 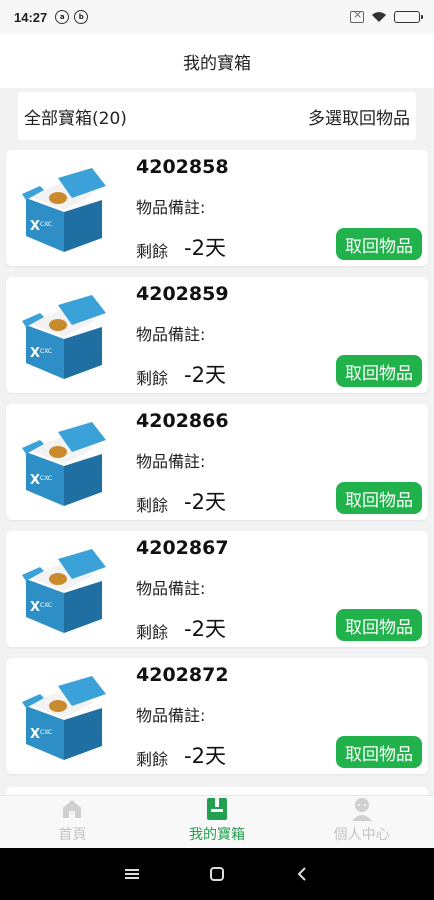 I want to click on notification-icon: b, so click(x=81, y=17).